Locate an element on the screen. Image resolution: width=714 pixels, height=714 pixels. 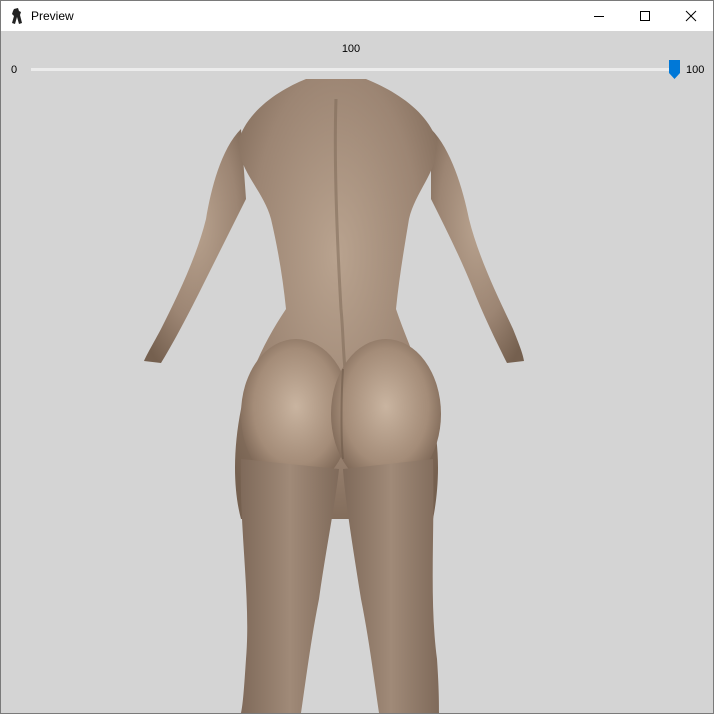
close-button is located at coordinates (690, 16).